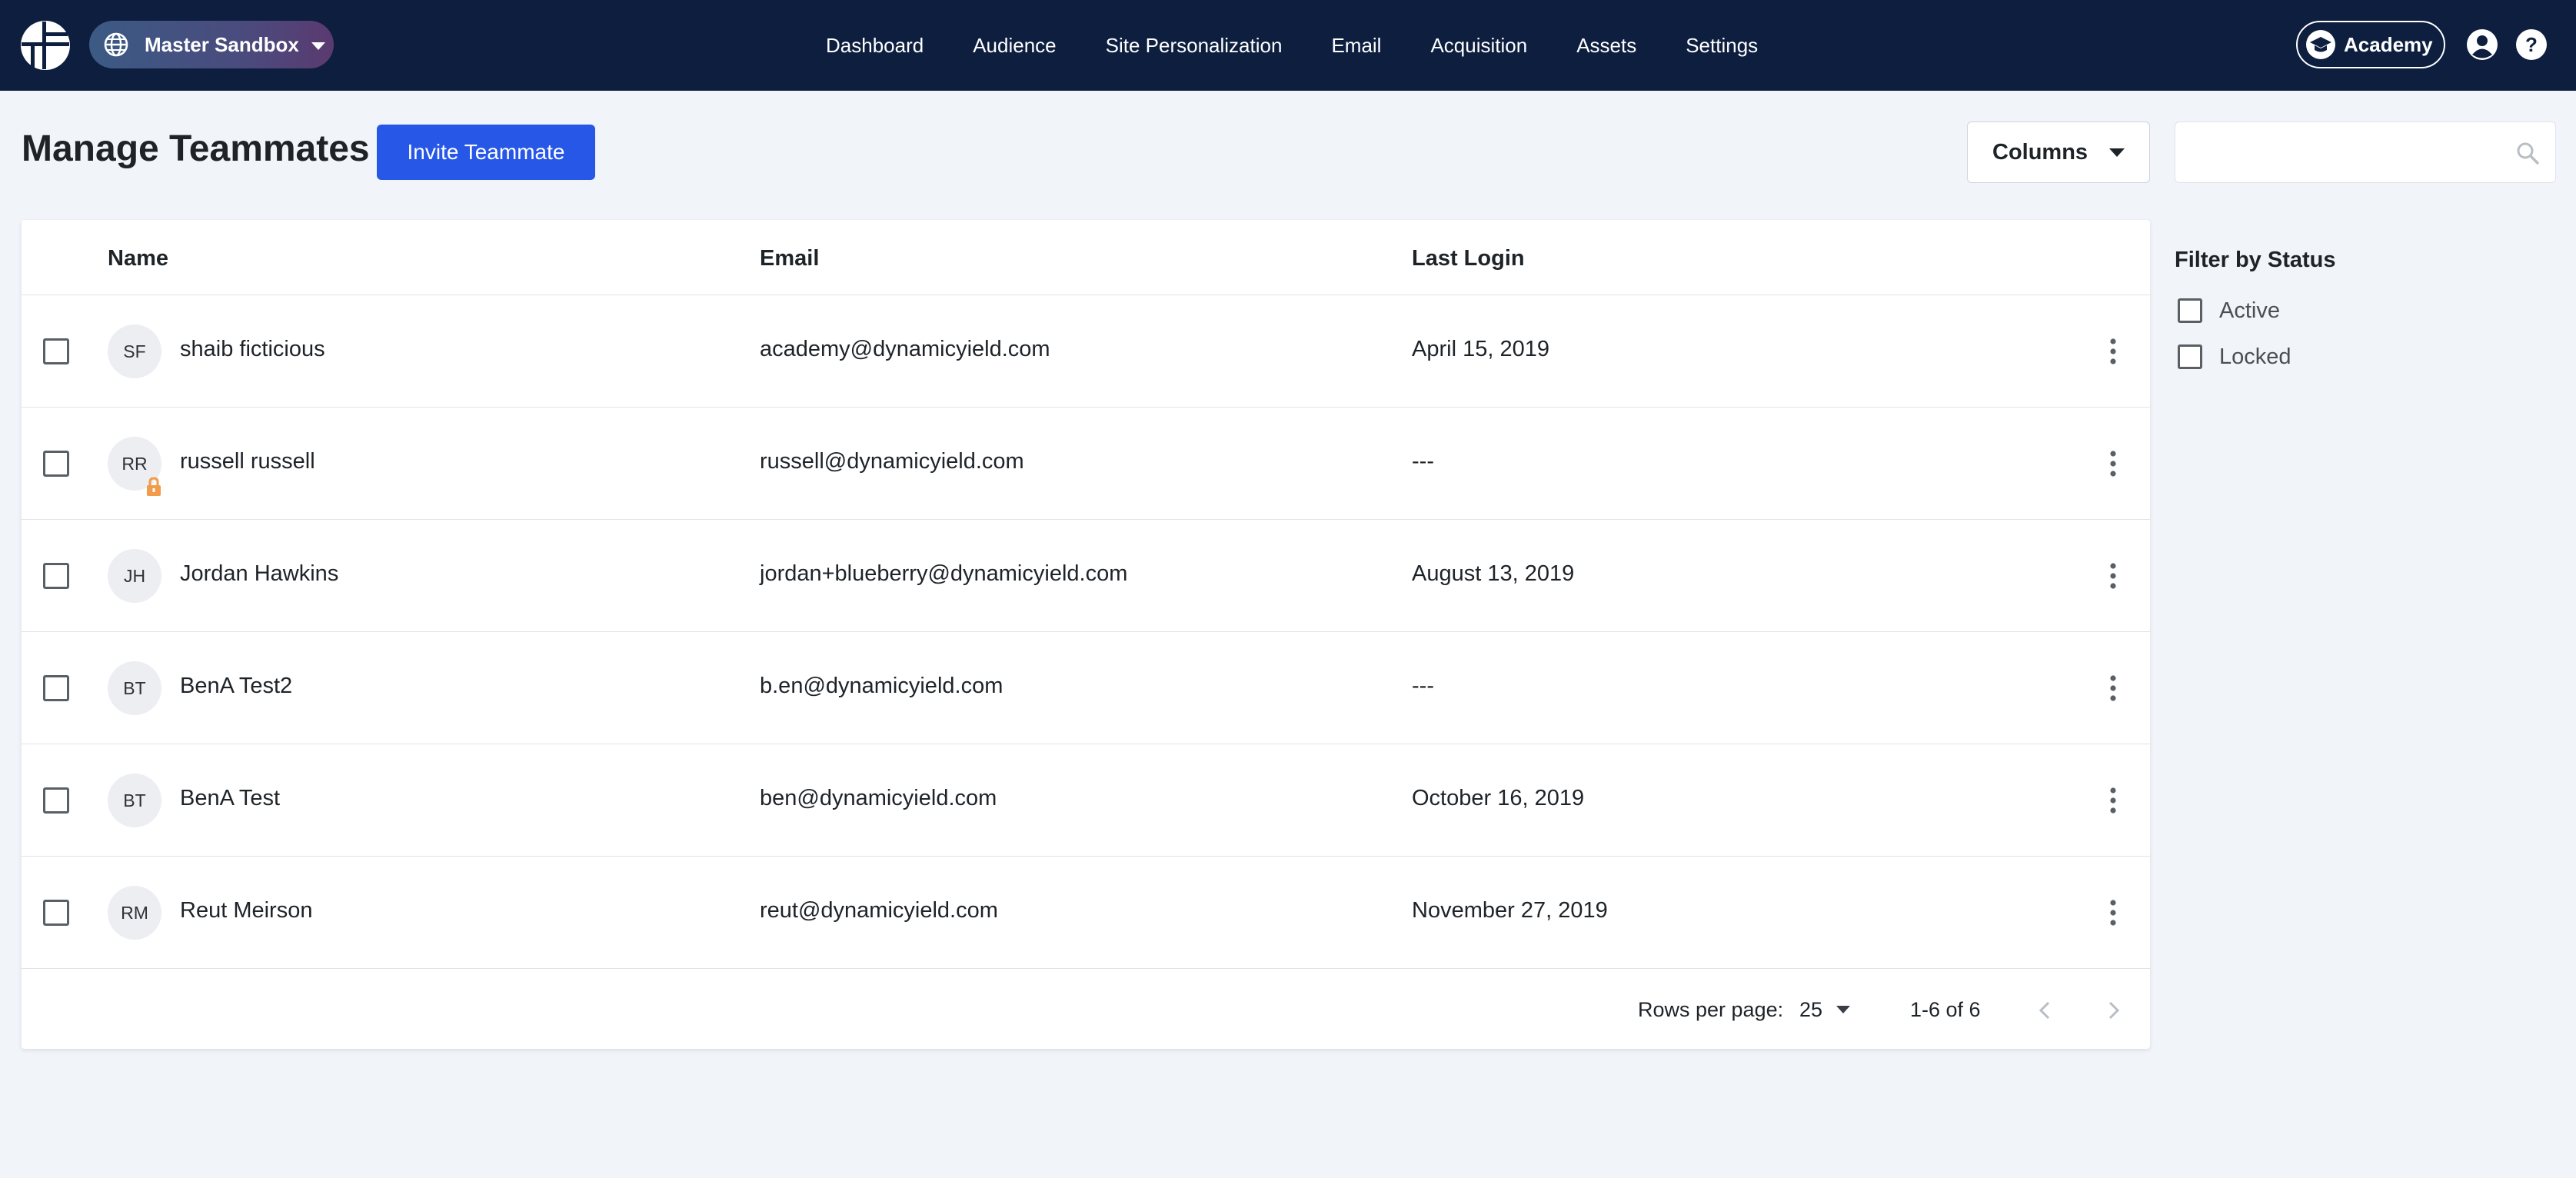 The width and height of the screenshot is (2576, 1178). What do you see at coordinates (875, 46) in the screenshot?
I see `nav-dashboard: Dashboard` at bounding box center [875, 46].